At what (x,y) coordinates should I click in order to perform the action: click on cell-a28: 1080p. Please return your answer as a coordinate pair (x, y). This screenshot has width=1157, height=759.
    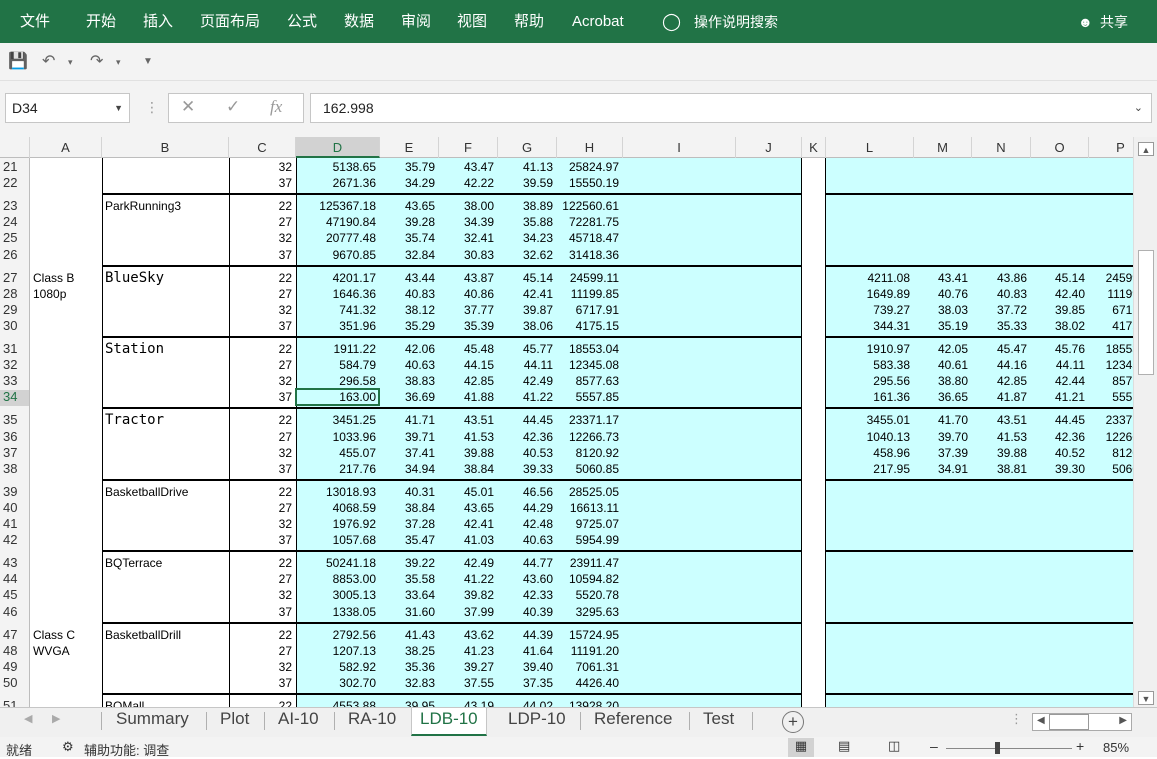
    Looking at the image, I should click on (49, 294).